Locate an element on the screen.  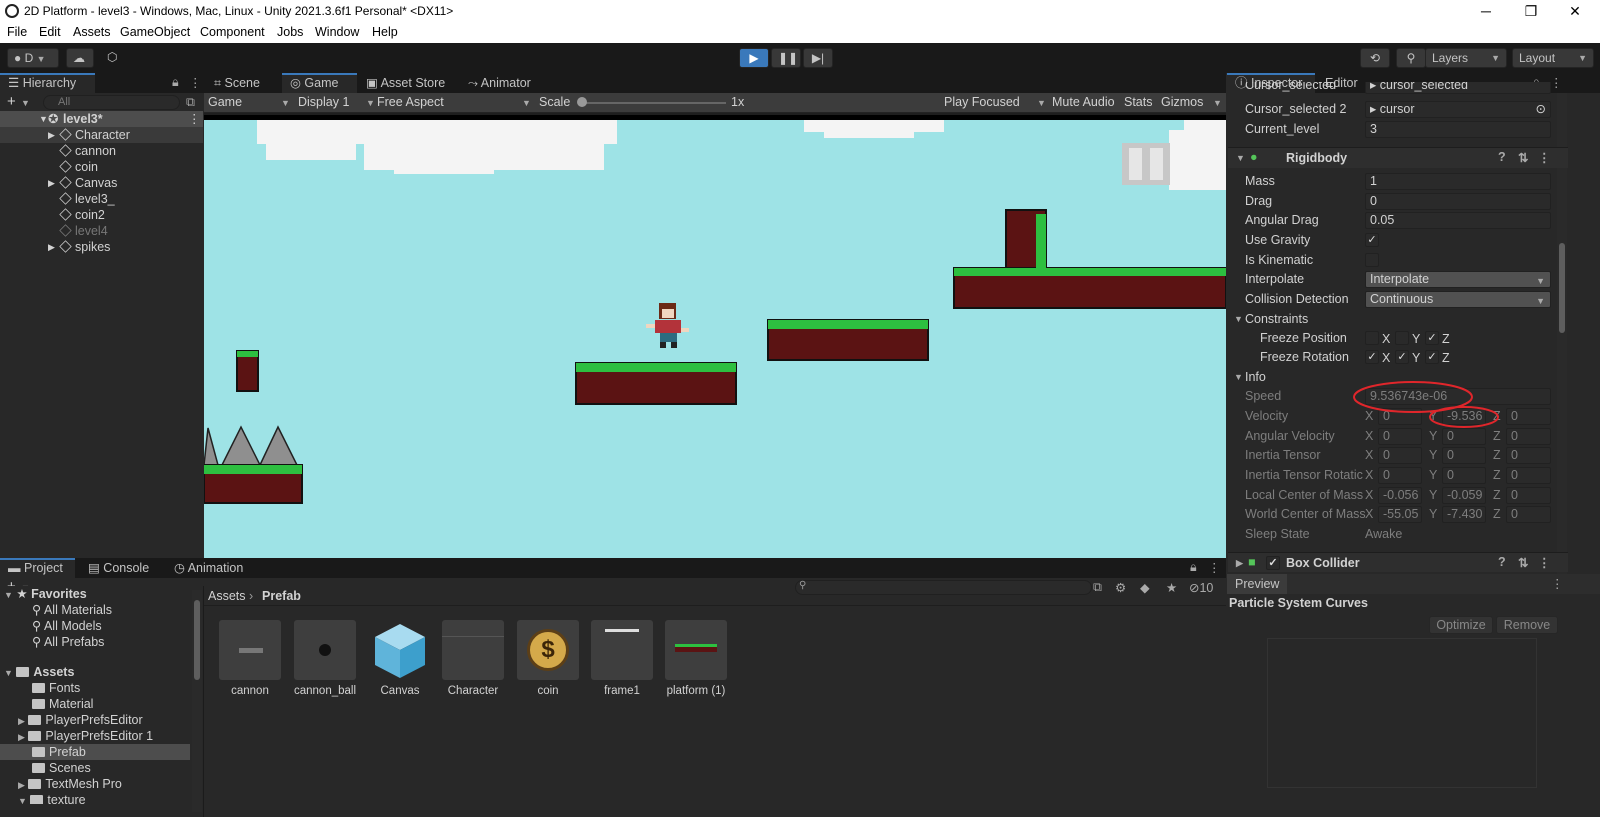
object-picker-icon: ⊙ is located at coordinates (1541, 109).